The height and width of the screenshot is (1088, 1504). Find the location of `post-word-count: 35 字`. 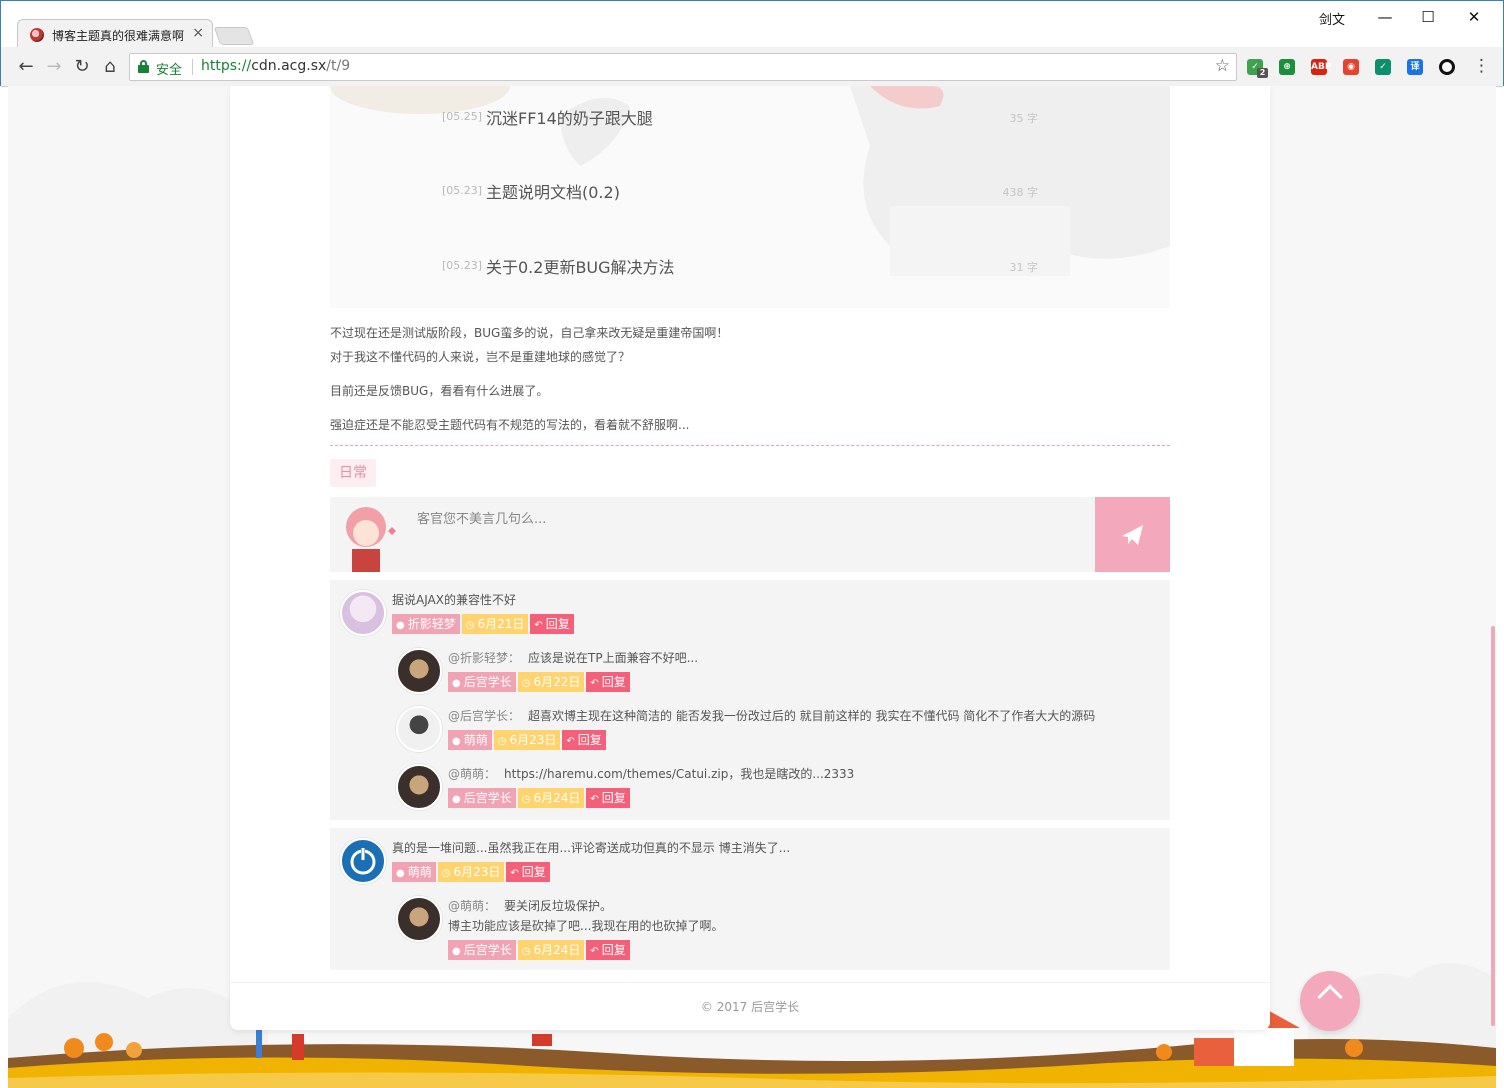

post-word-count: 35 字 is located at coordinates (1024, 118).